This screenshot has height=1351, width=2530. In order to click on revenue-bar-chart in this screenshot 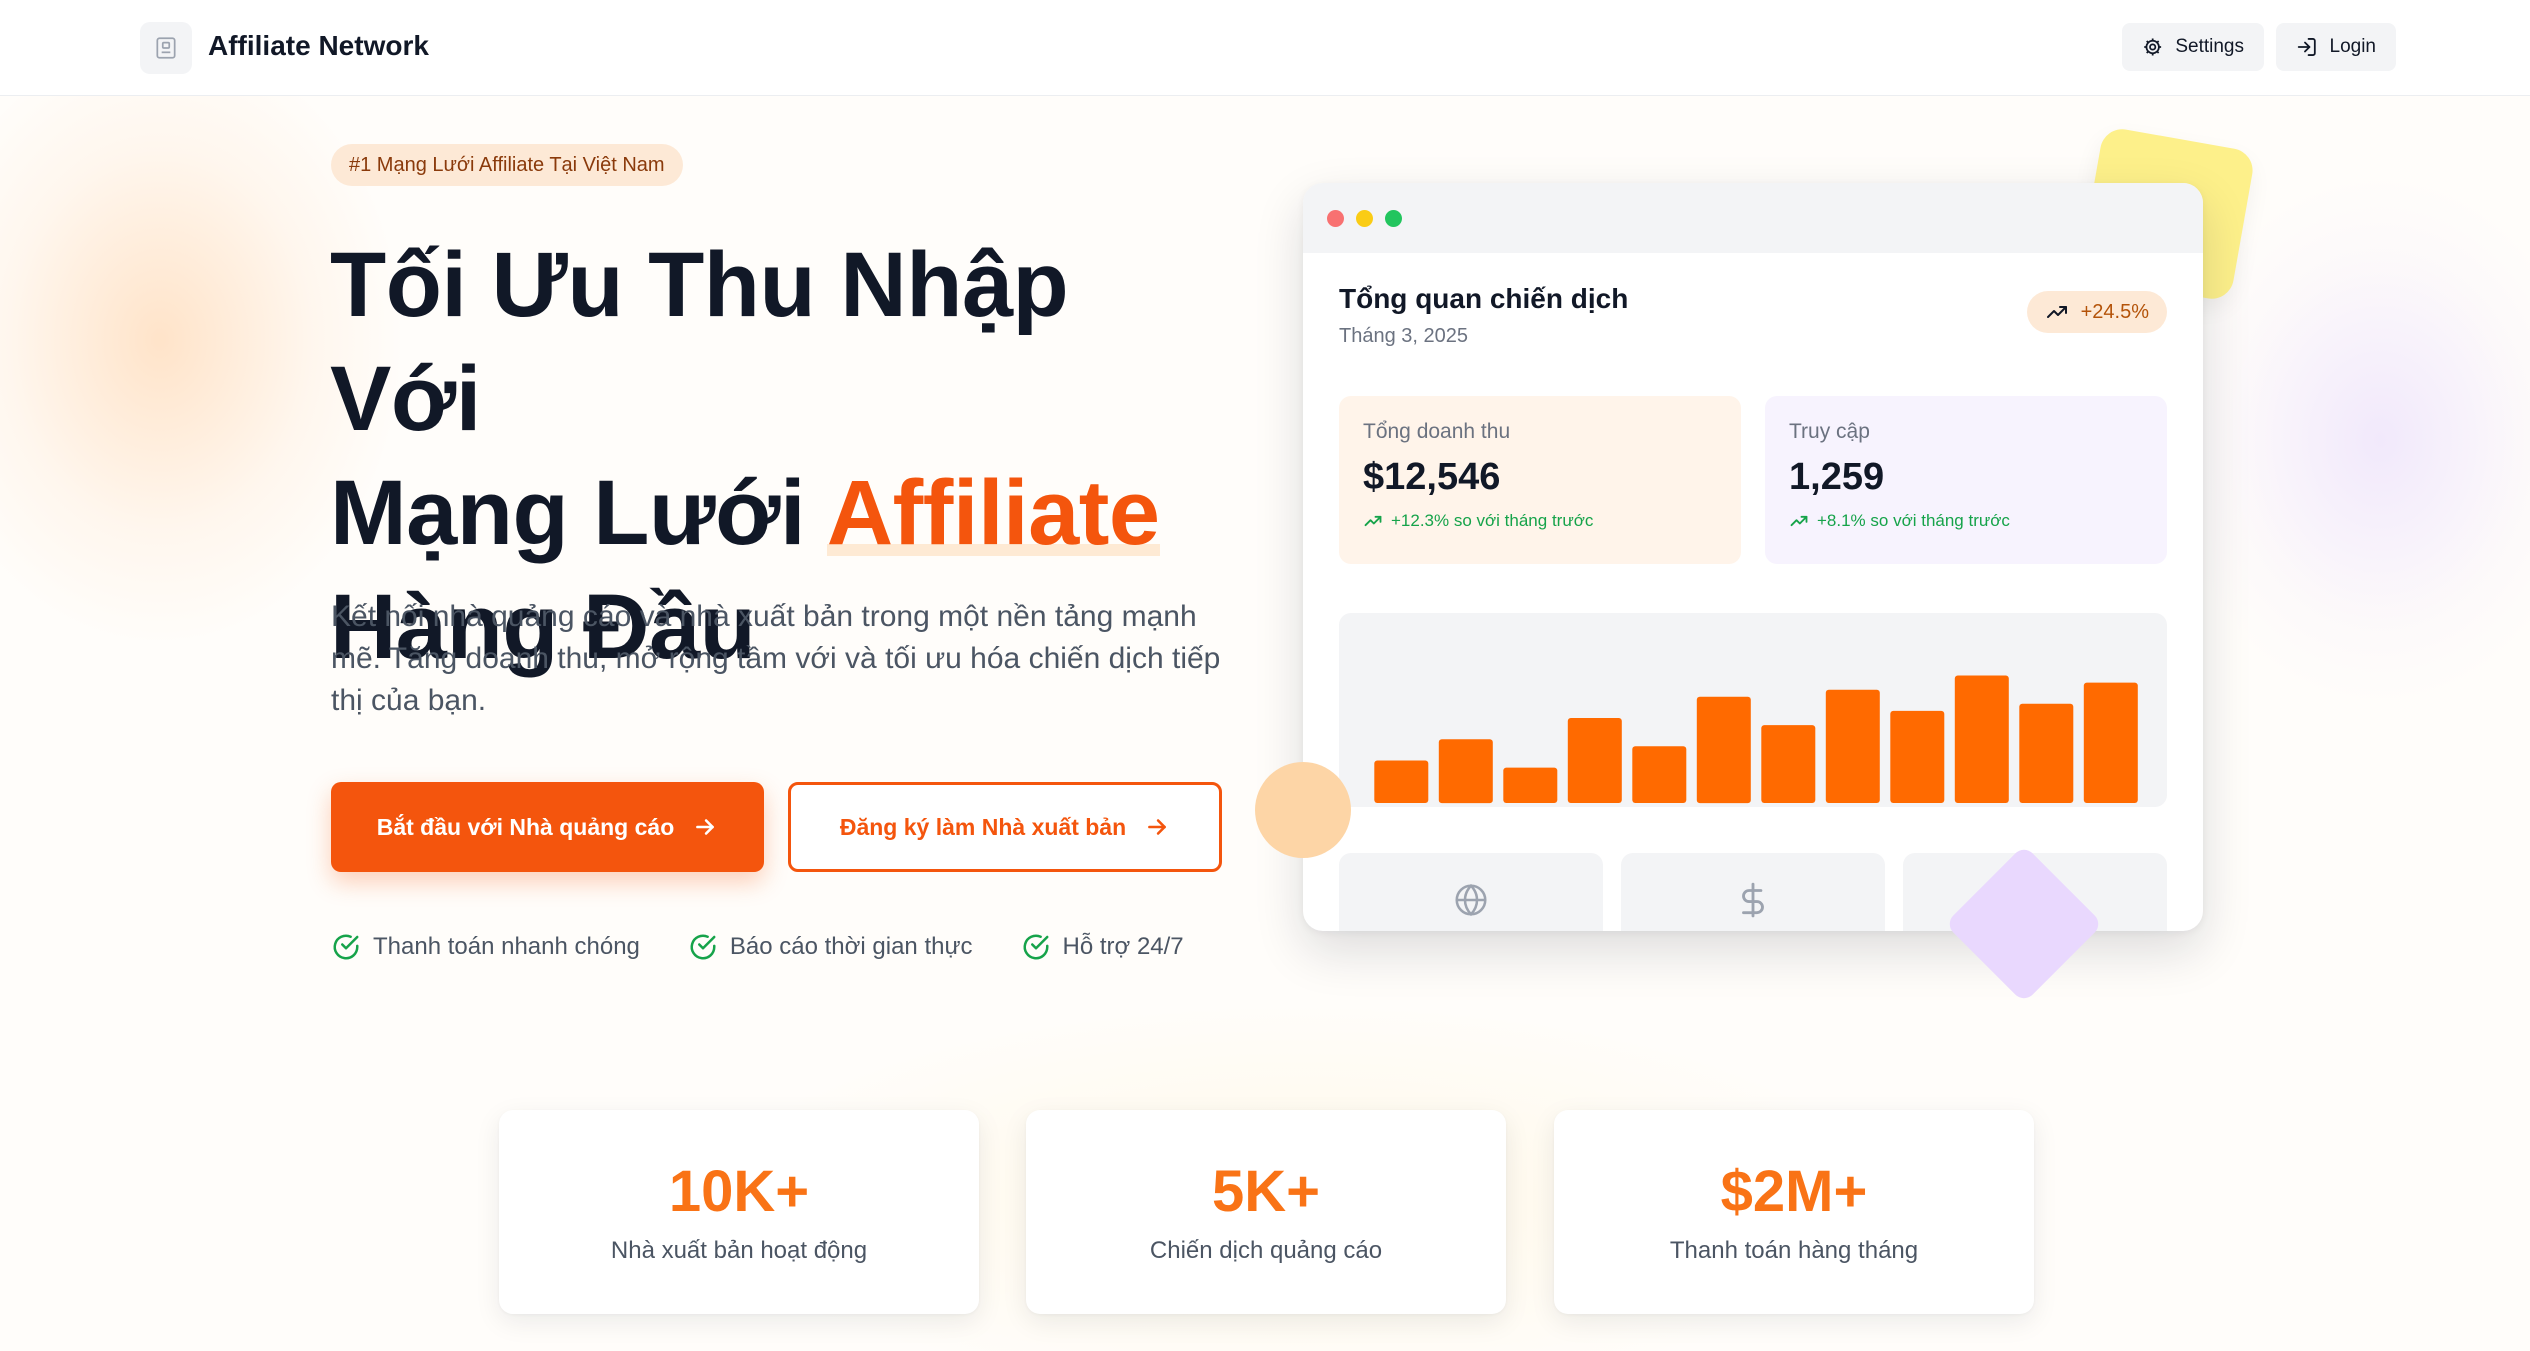, I will do `click(1753, 710)`.